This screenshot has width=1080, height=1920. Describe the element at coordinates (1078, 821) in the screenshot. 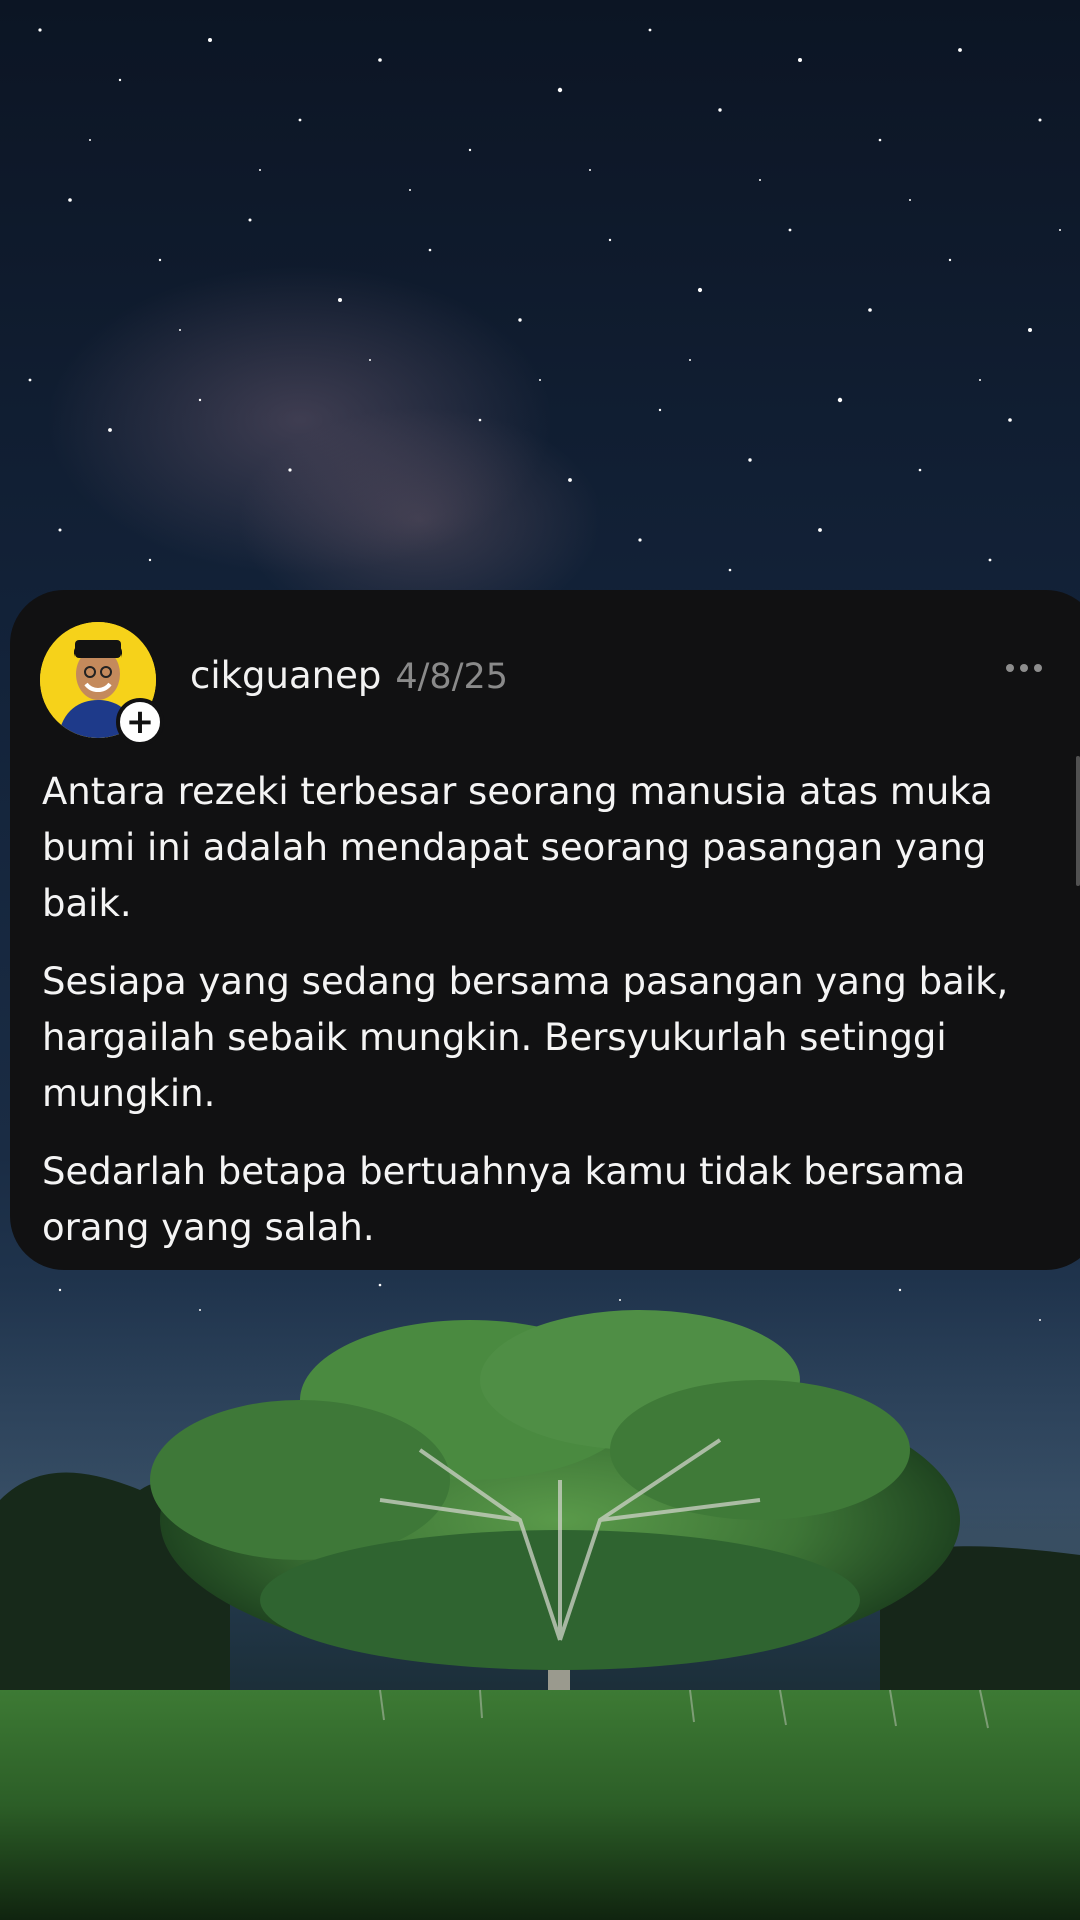

I see `scroll-indicator` at that location.